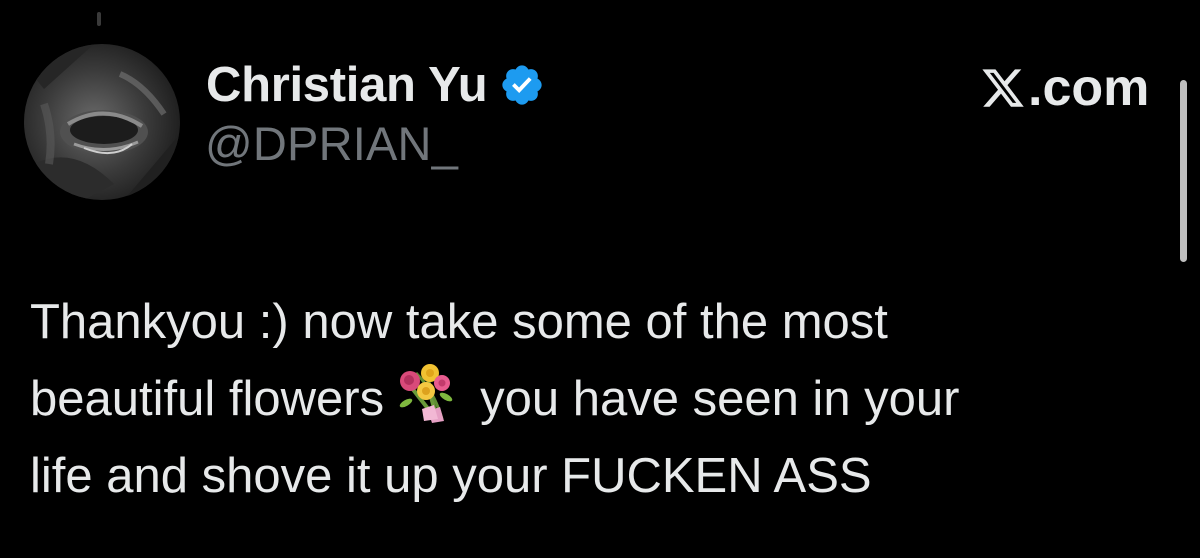 The width and height of the screenshot is (1200, 558). What do you see at coordinates (522, 85) in the screenshot?
I see `verified-badge-icon` at bounding box center [522, 85].